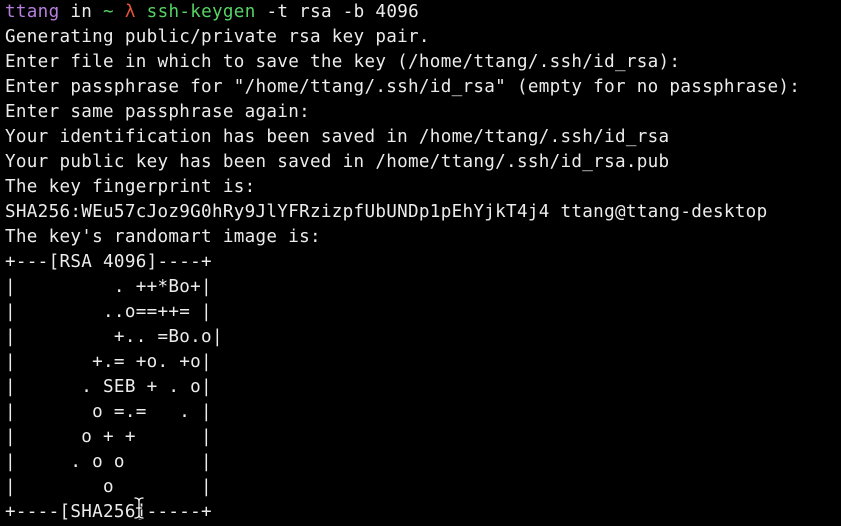 Image resolution: width=841 pixels, height=526 pixels. What do you see at coordinates (157, 112) in the screenshot?
I see `output-line: Enter same passphrase again:` at bounding box center [157, 112].